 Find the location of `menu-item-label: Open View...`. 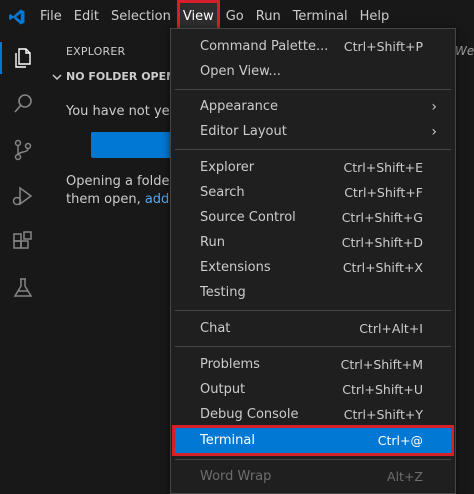

menu-item-label: Open View... is located at coordinates (240, 71).